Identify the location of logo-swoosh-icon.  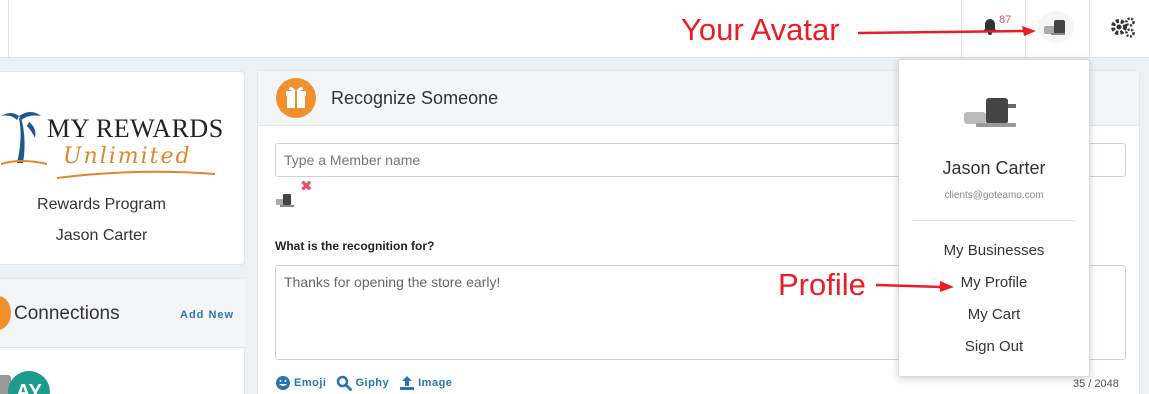
(136, 174).